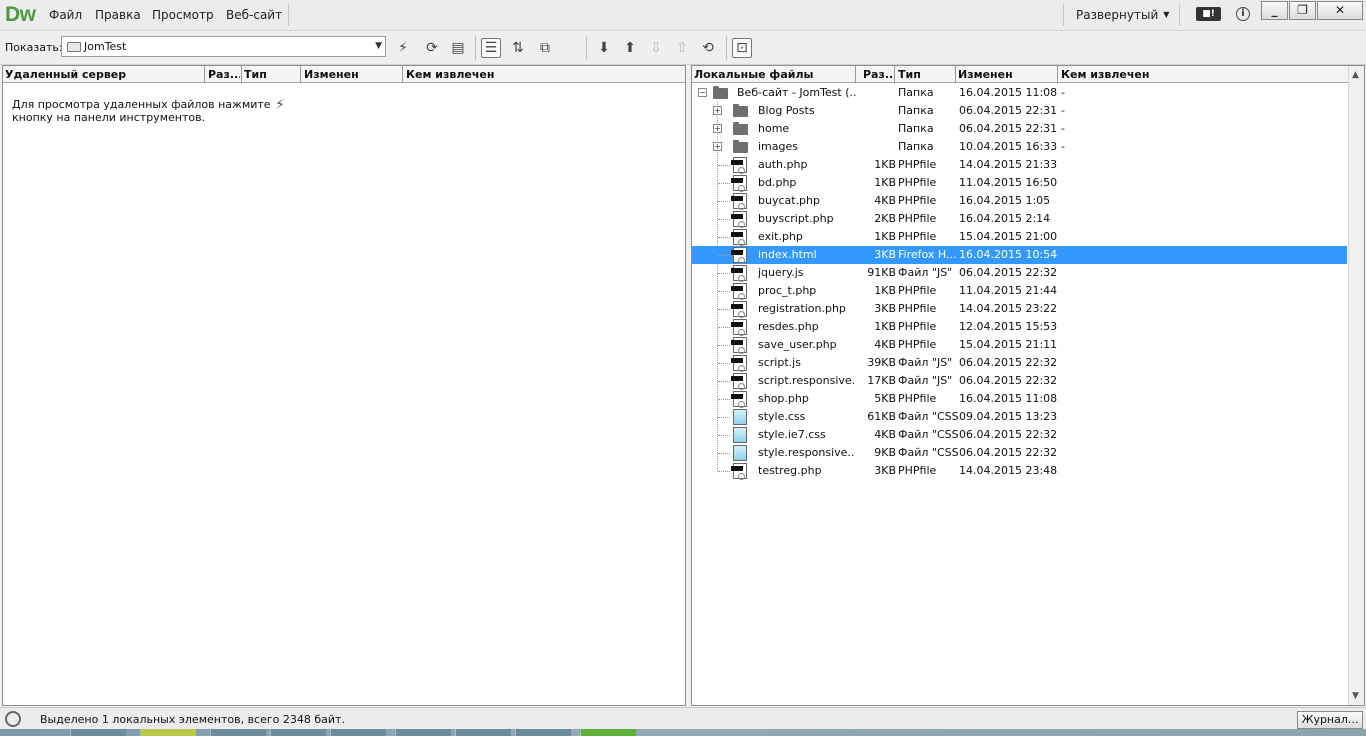 This screenshot has height=736, width=1366. Describe the element at coordinates (223, 46) in the screenshot. I see `site-select: JomTest ▼` at that location.